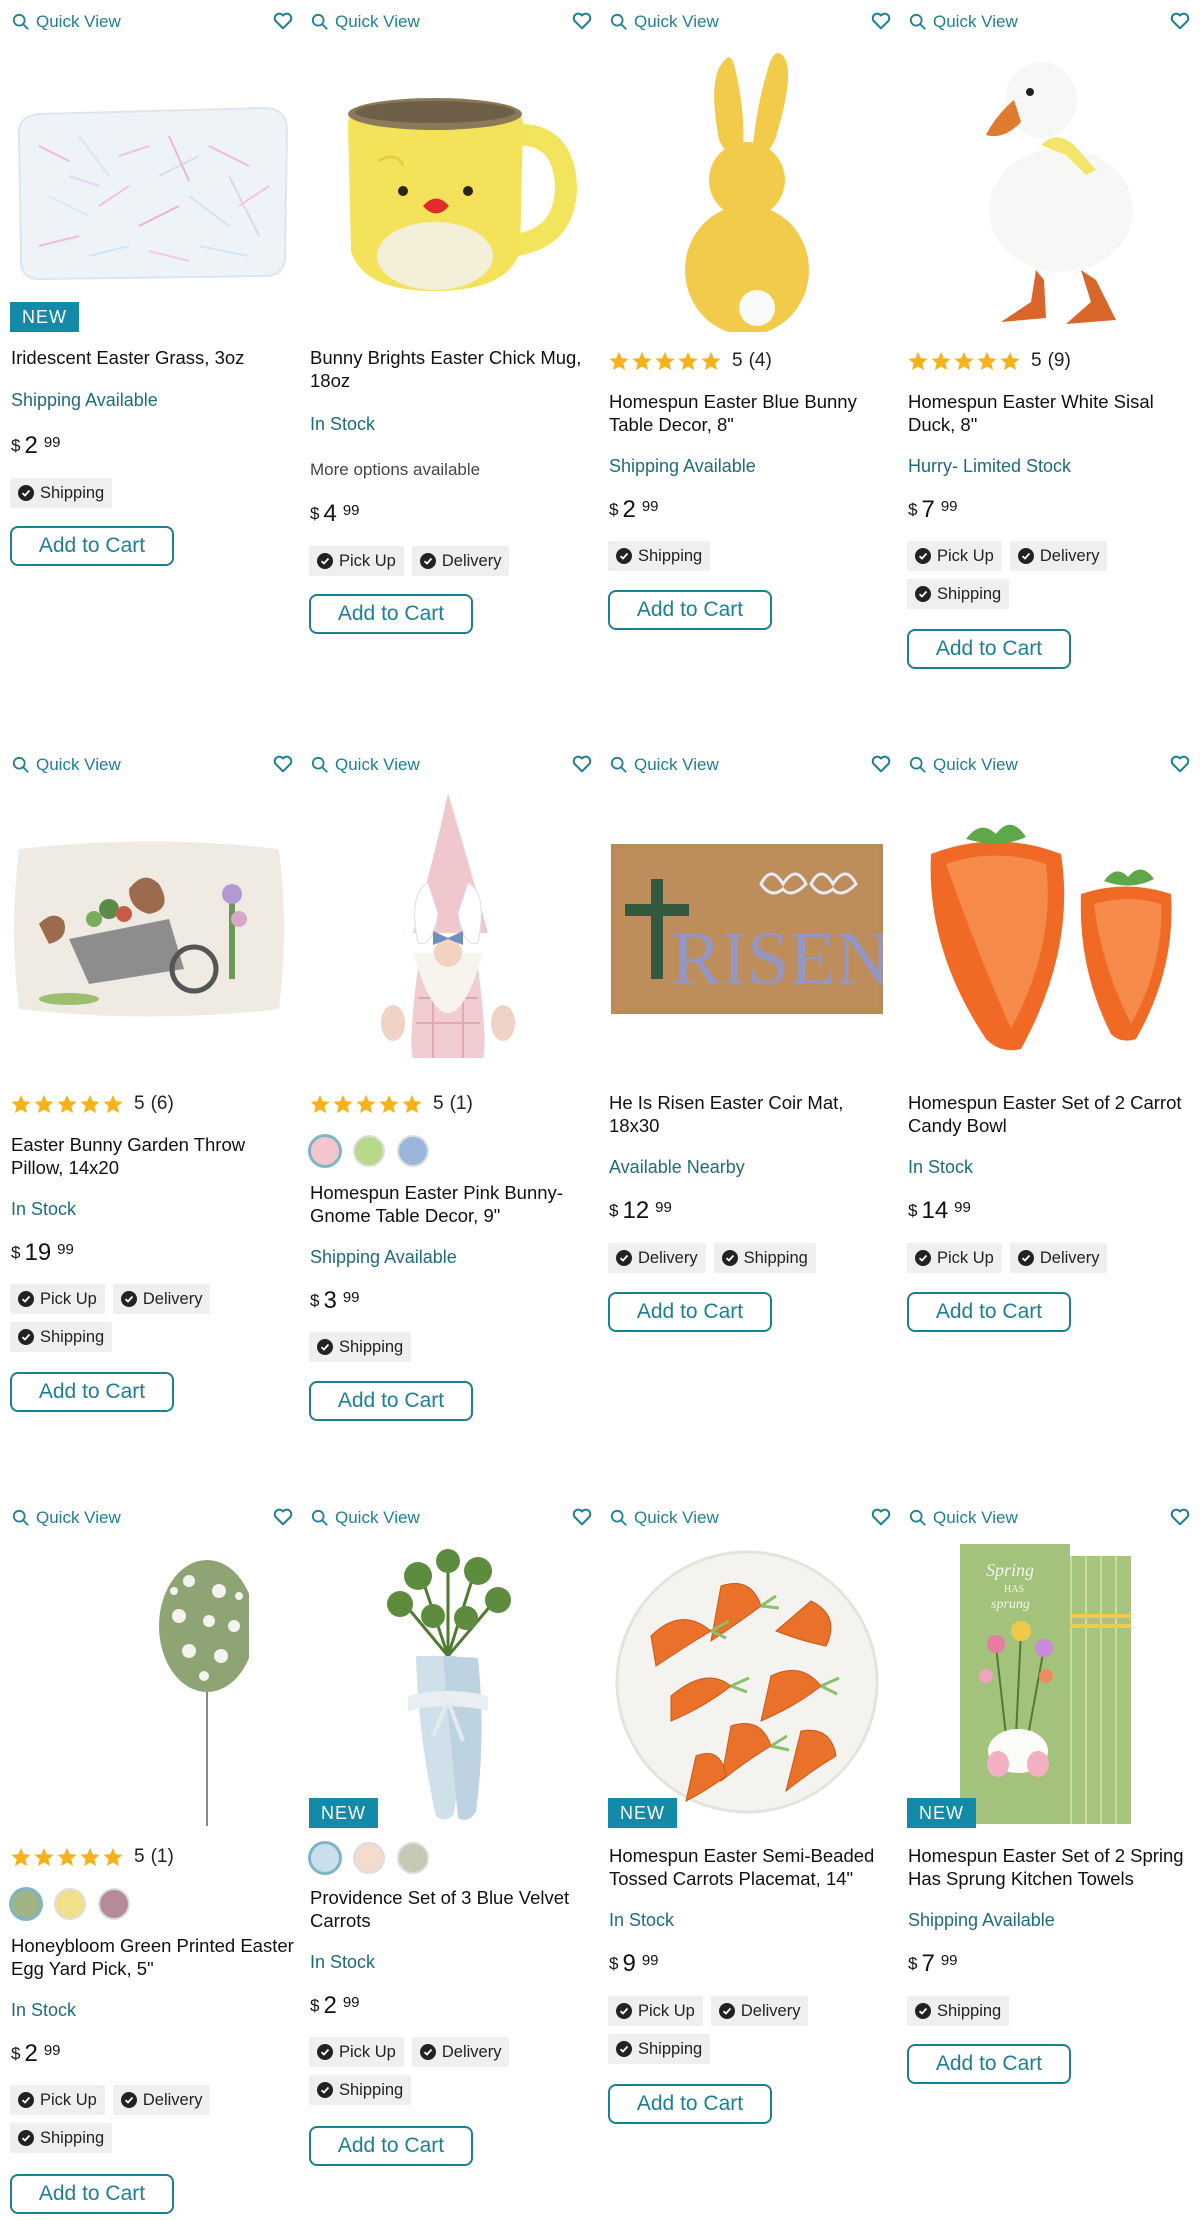 This screenshot has height=2220, width=1200. Describe the element at coordinates (690, 361) in the screenshot. I see `star-rating: 5 (4)` at that location.